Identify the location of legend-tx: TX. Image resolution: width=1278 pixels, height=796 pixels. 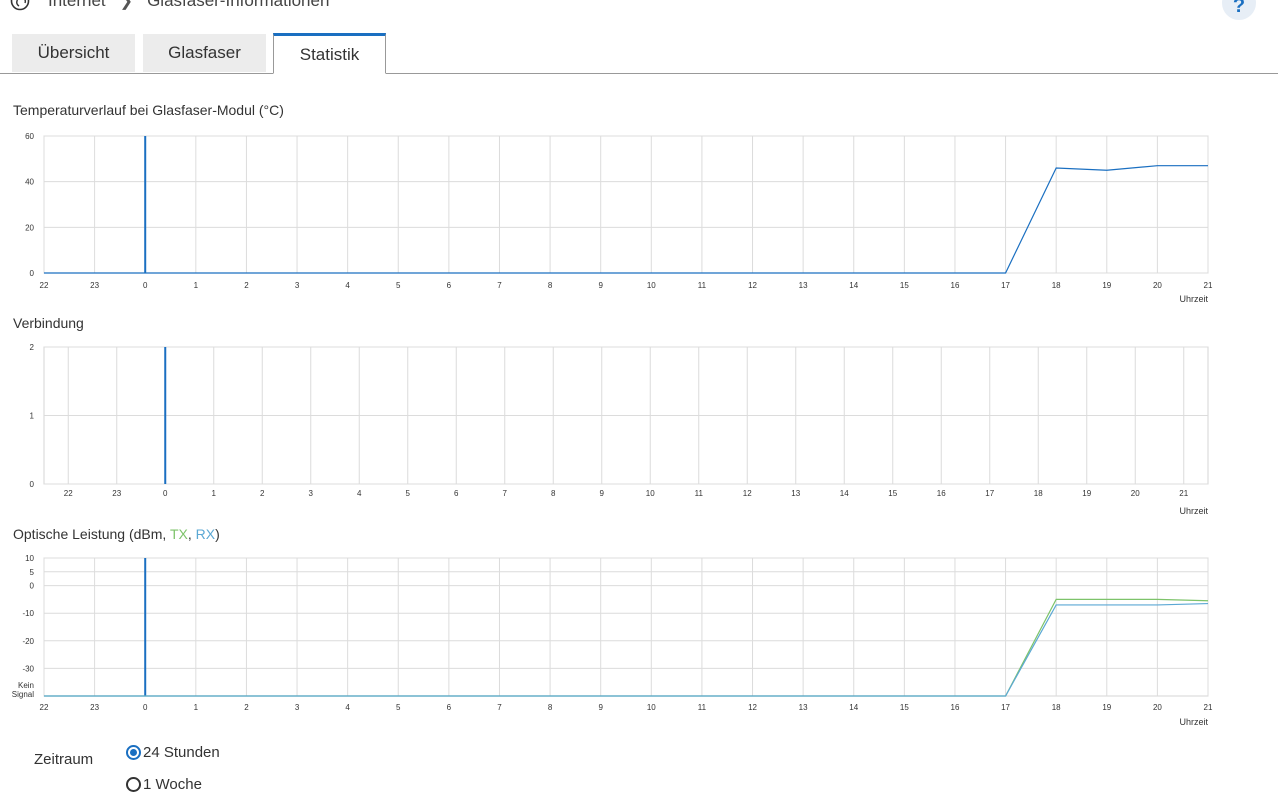
(178, 534).